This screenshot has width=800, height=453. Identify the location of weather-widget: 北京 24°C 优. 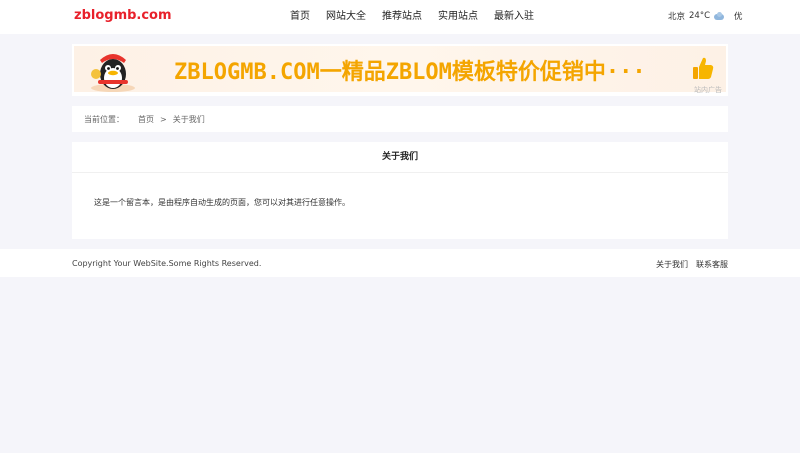
(705, 16).